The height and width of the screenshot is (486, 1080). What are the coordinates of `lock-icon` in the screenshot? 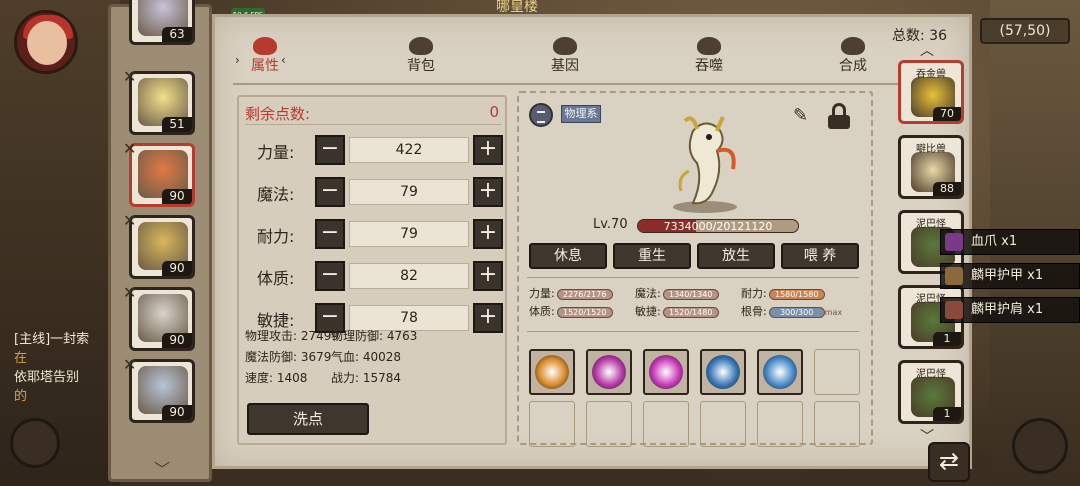 It's located at (839, 117).